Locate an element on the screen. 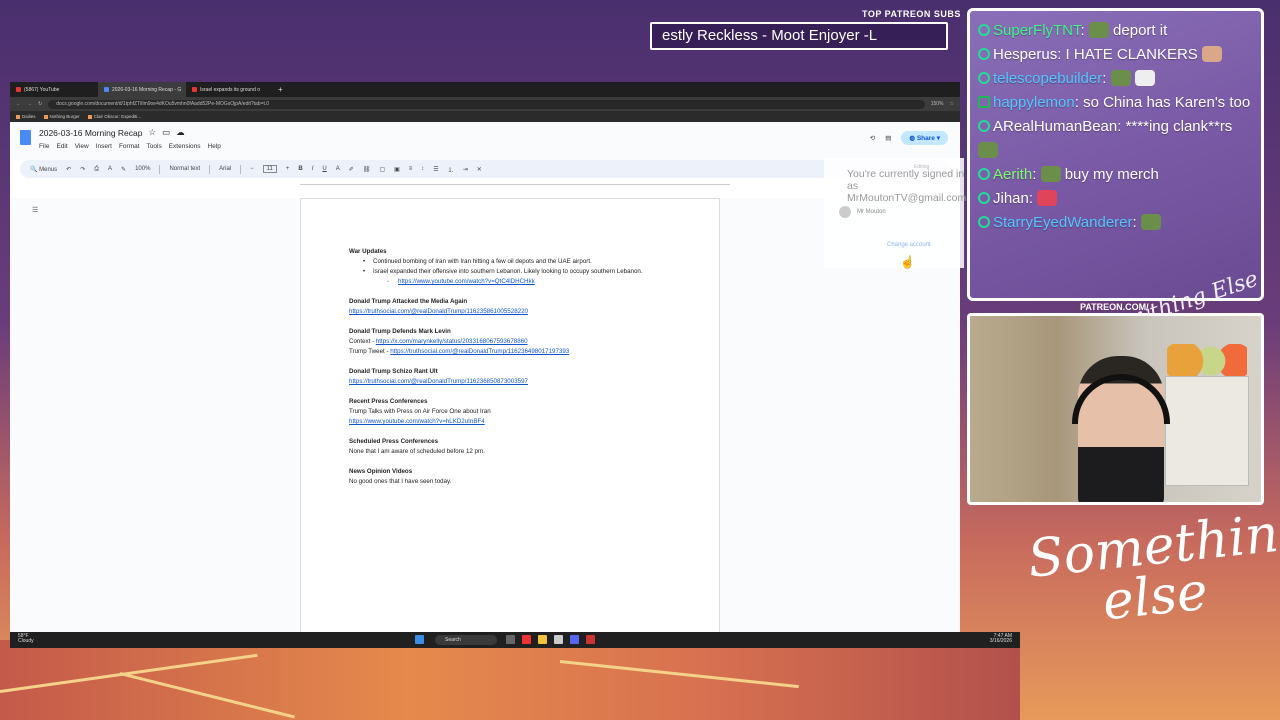  menu-tools: Tools is located at coordinates (154, 146).